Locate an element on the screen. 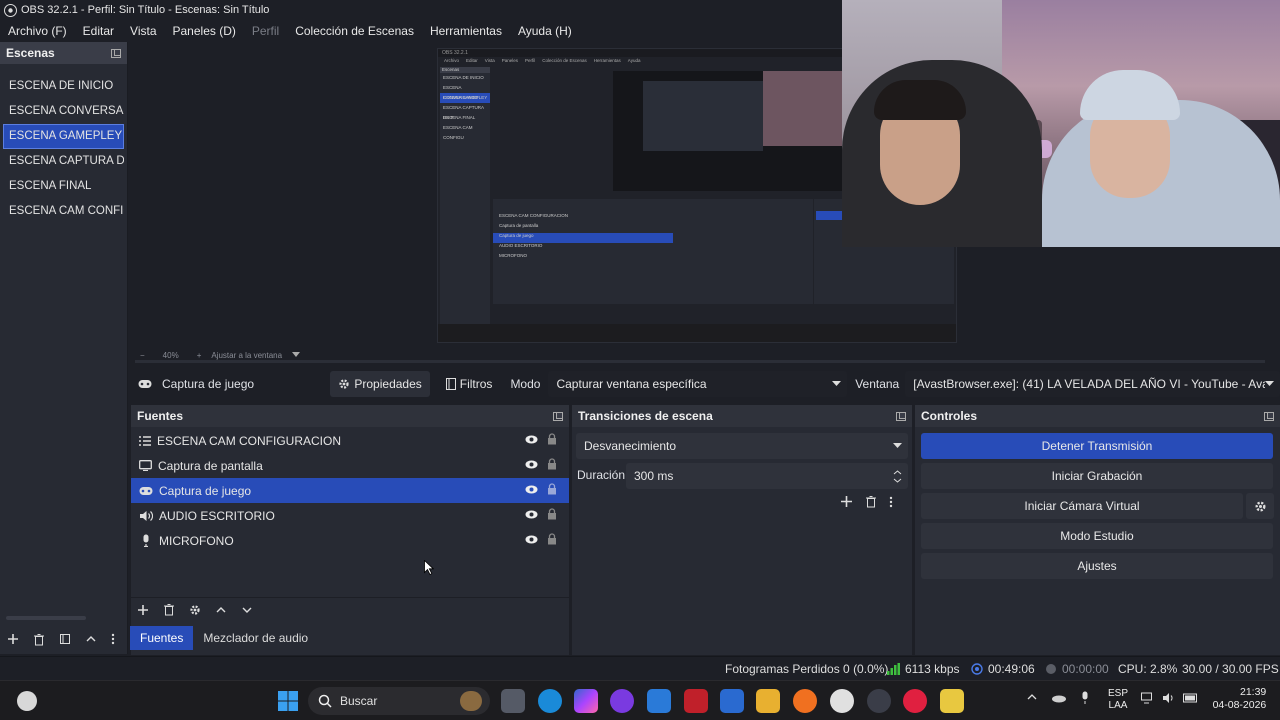 This screenshot has height=720, width=1280. menu-ayuda: Ayuda (H) is located at coordinates (545, 31).